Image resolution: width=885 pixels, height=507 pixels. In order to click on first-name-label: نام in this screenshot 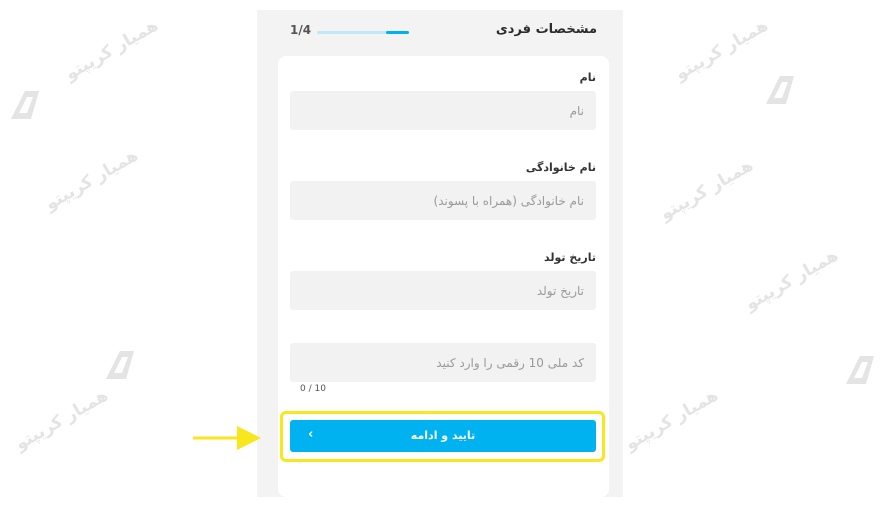, I will do `click(587, 77)`.